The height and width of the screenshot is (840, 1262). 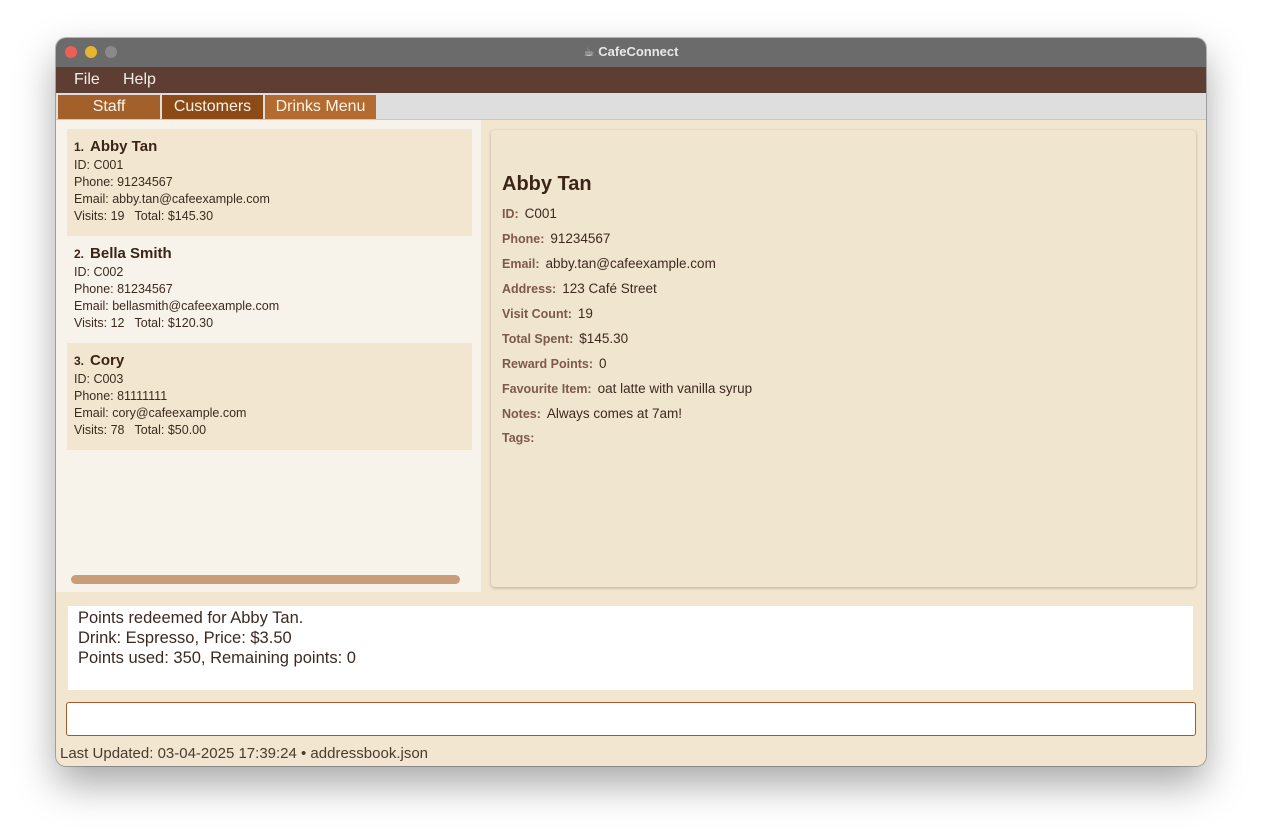 What do you see at coordinates (269, 430) in the screenshot?
I see `customer-stats: Visits: 78 Total: $50.00` at bounding box center [269, 430].